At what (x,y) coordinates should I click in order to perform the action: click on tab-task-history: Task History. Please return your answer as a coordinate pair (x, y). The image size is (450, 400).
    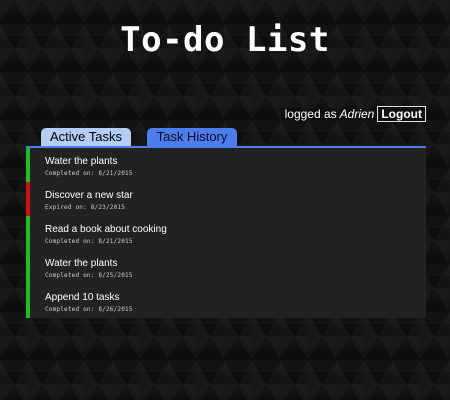
    Looking at the image, I should click on (192, 137).